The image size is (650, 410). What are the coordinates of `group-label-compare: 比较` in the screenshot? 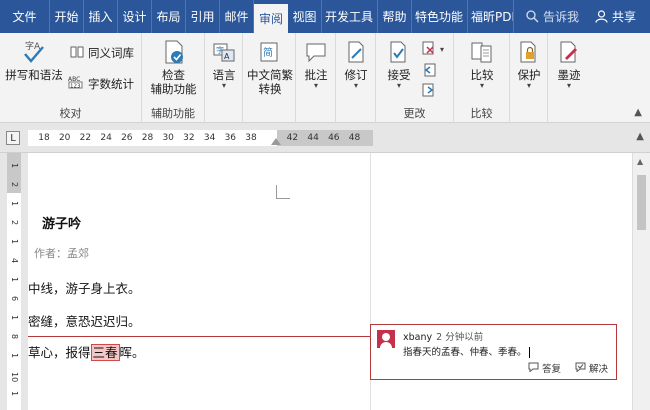 It's located at (481, 113).